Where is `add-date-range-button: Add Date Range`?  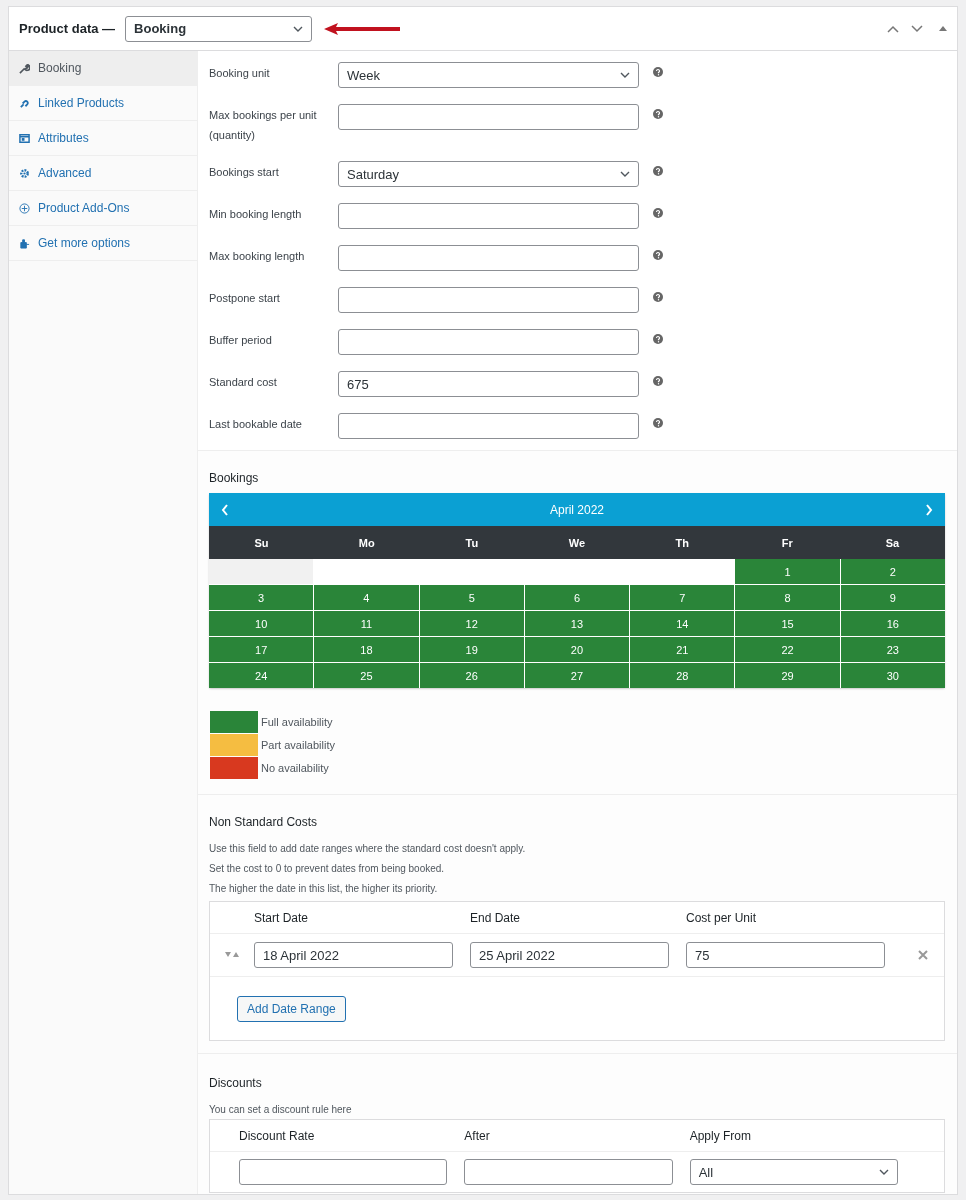 add-date-range-button: Add Date Range is located at coordinates (291, 1008).